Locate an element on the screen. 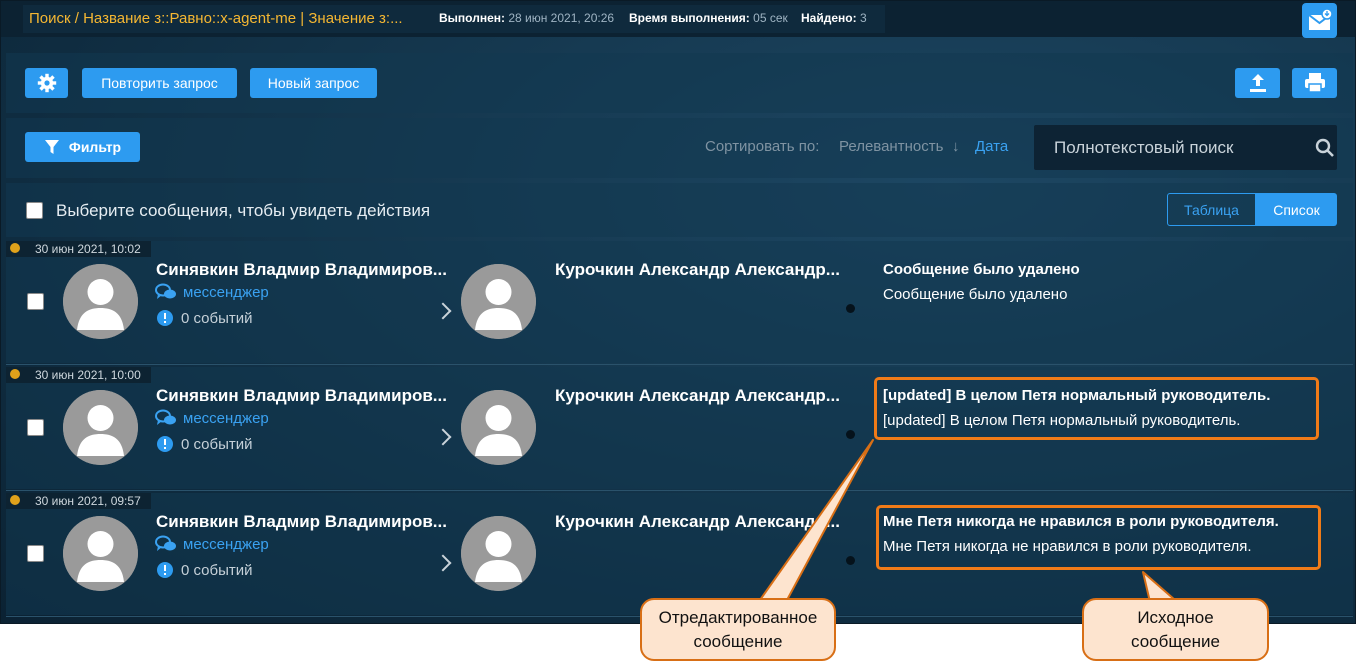 Image resolution: width=1356 pixels, height=670 pixels. original-callout-line1: Исходное is located at coordinates (1175, 617).